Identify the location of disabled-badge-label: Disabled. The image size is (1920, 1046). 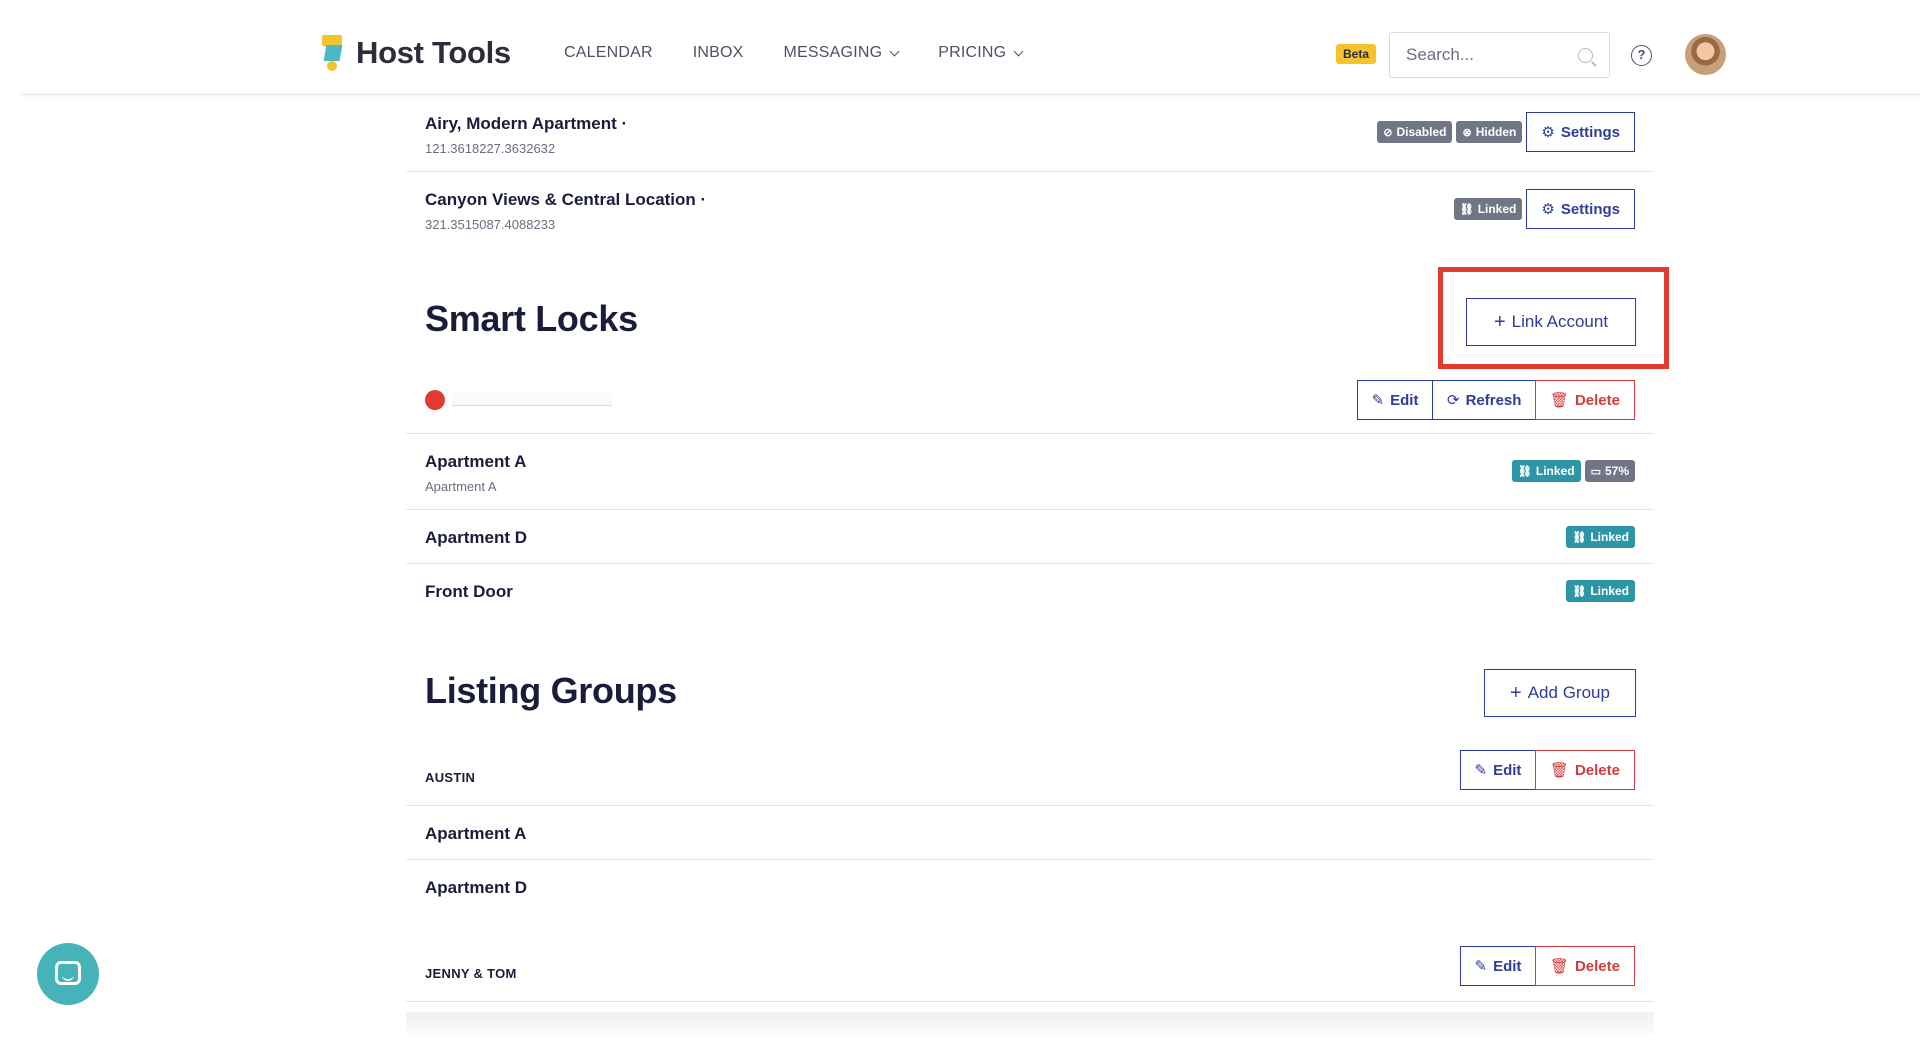
(1421, 132).